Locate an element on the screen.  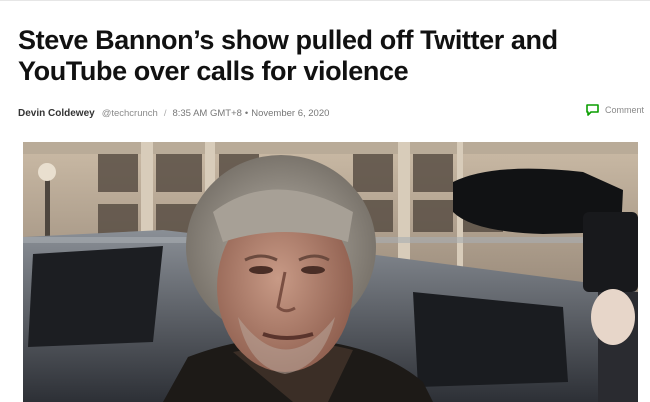
top-divider is located at coordinates (325, 0).